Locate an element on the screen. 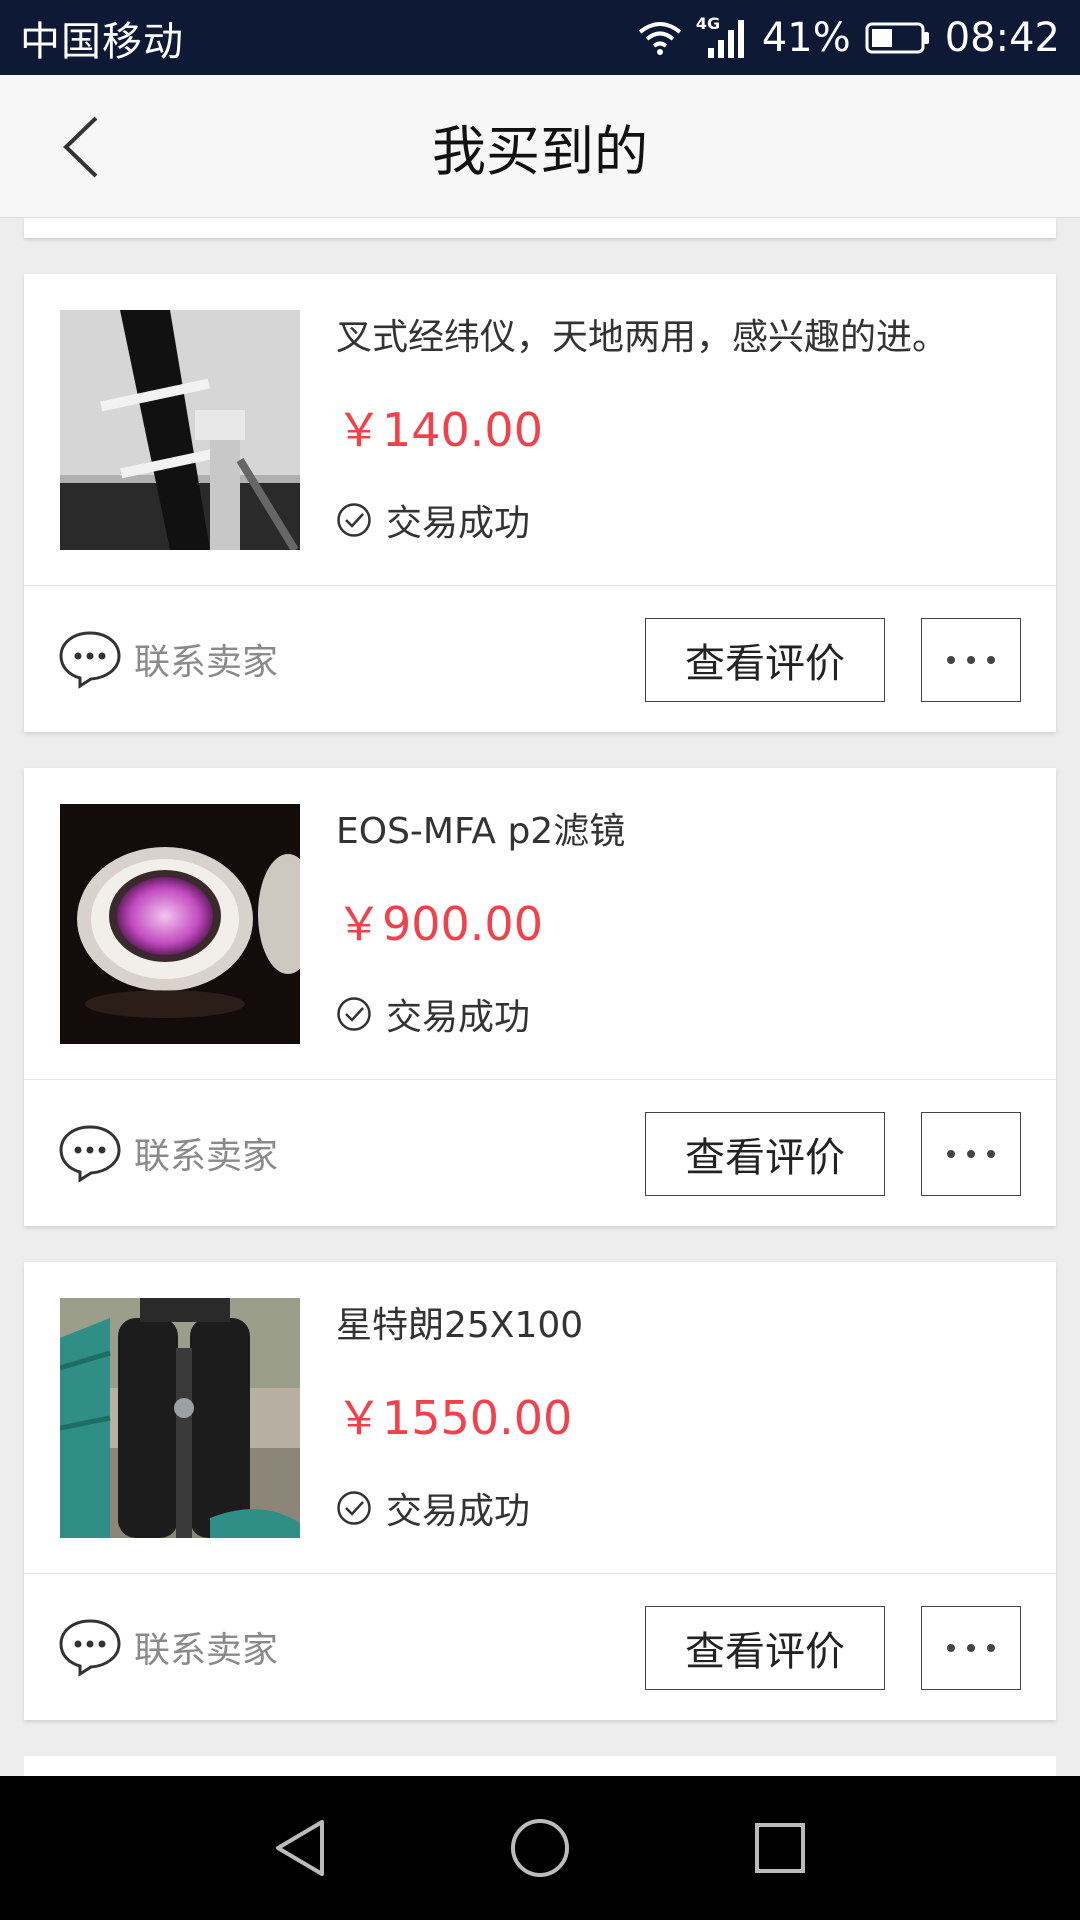 This screenshot has width=1080, height=1920. page-title: 我买到的 is located at coordinates (540, 151).